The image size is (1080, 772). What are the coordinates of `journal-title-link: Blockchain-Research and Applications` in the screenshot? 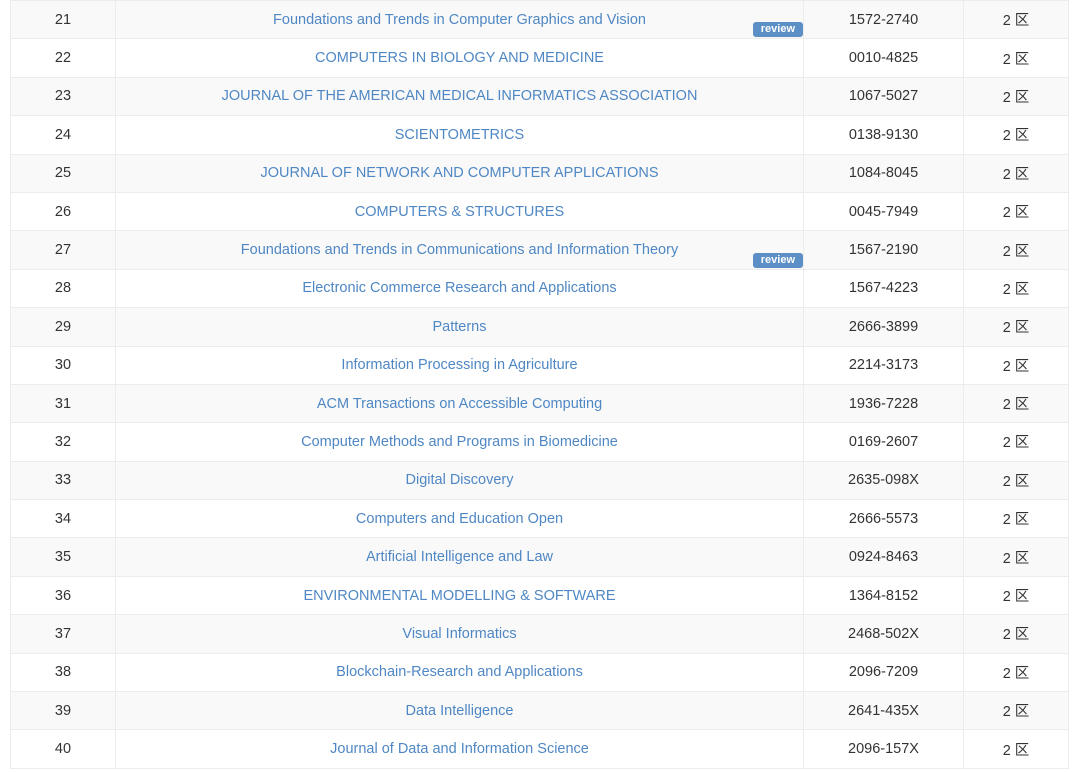 It's located at (459, 672).